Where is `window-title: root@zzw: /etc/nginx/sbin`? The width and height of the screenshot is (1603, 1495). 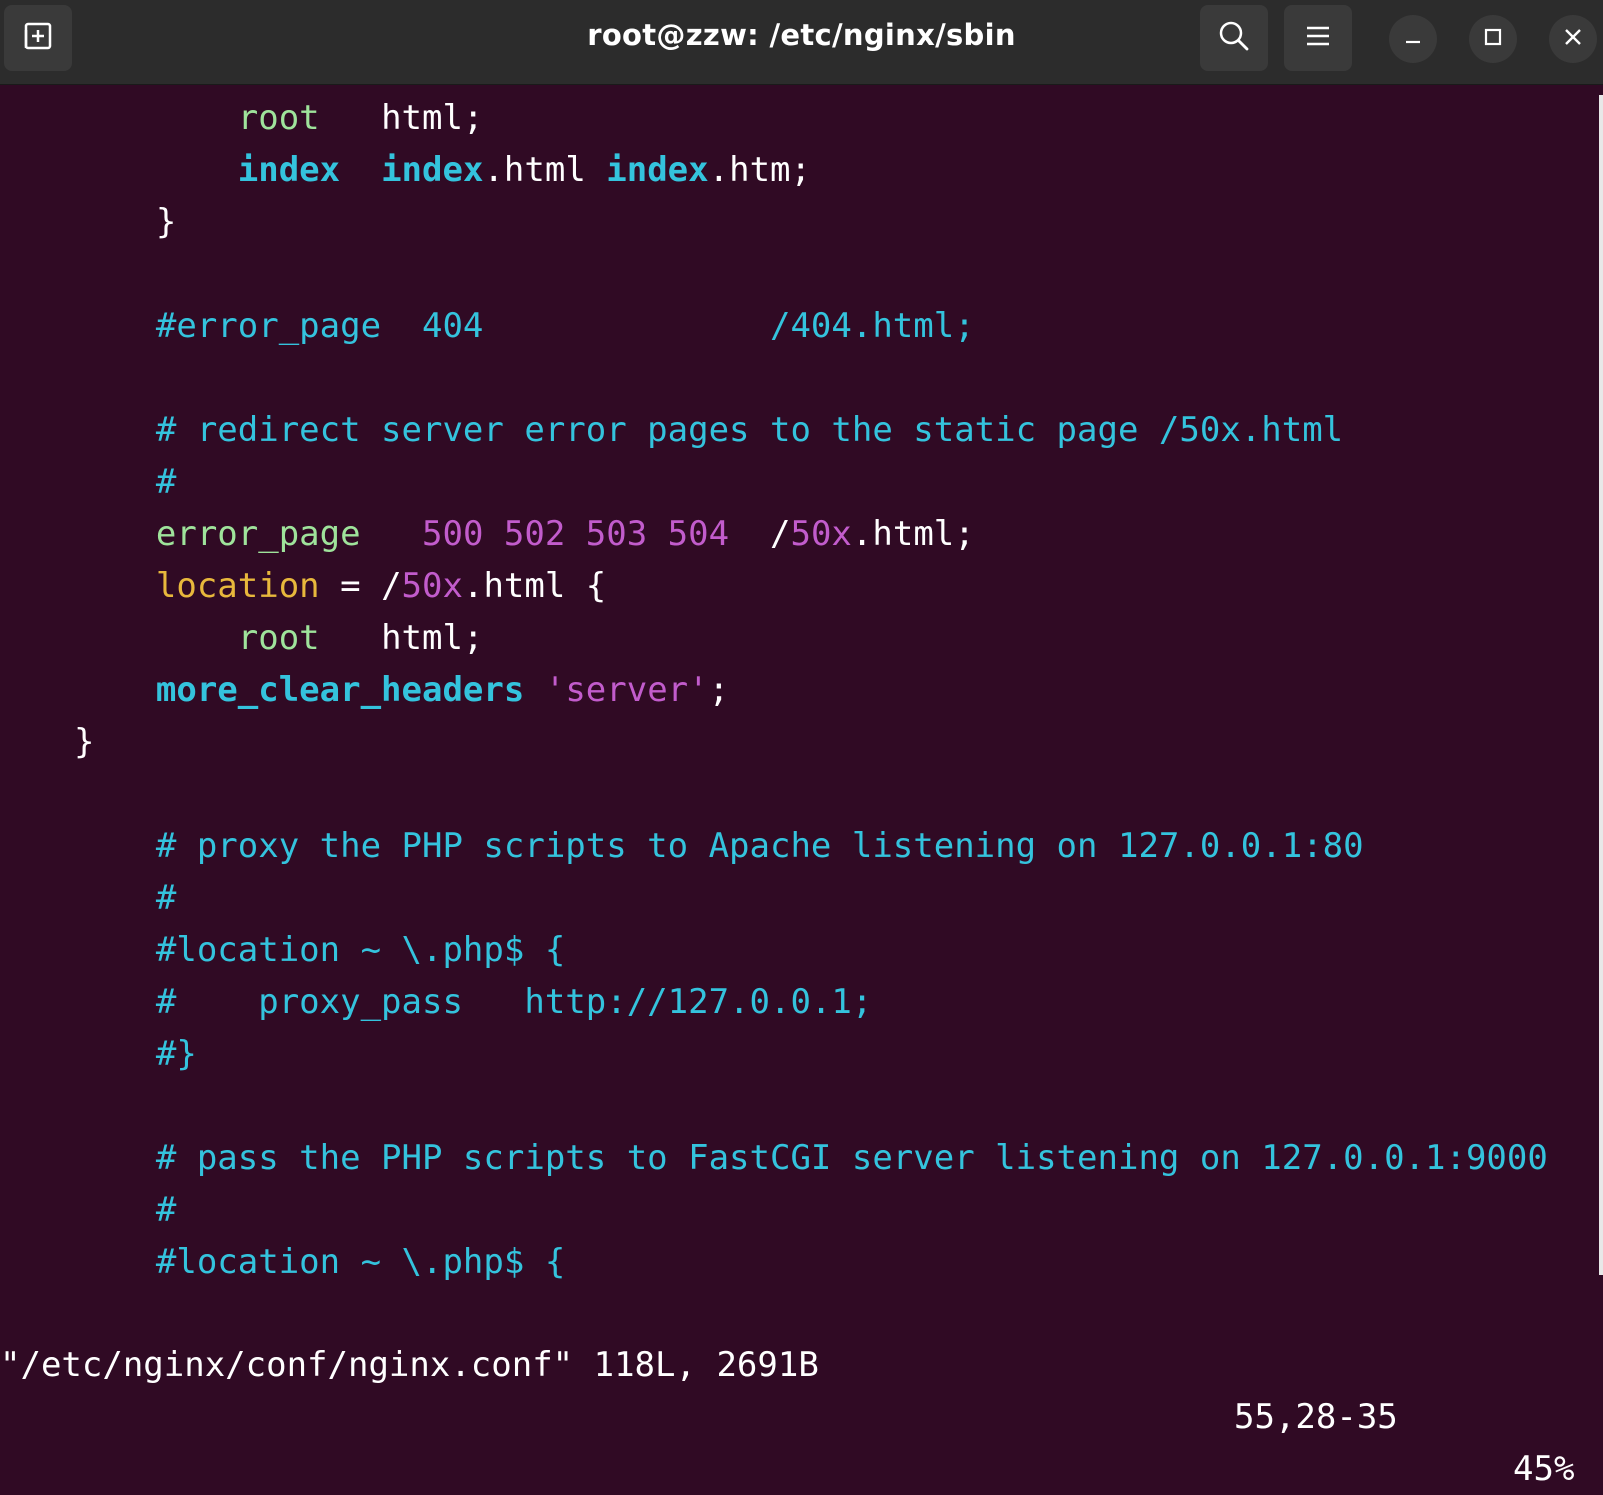
window-title: root@zzw: /etc/nginx/sbin is located at coordinates (801, 35).